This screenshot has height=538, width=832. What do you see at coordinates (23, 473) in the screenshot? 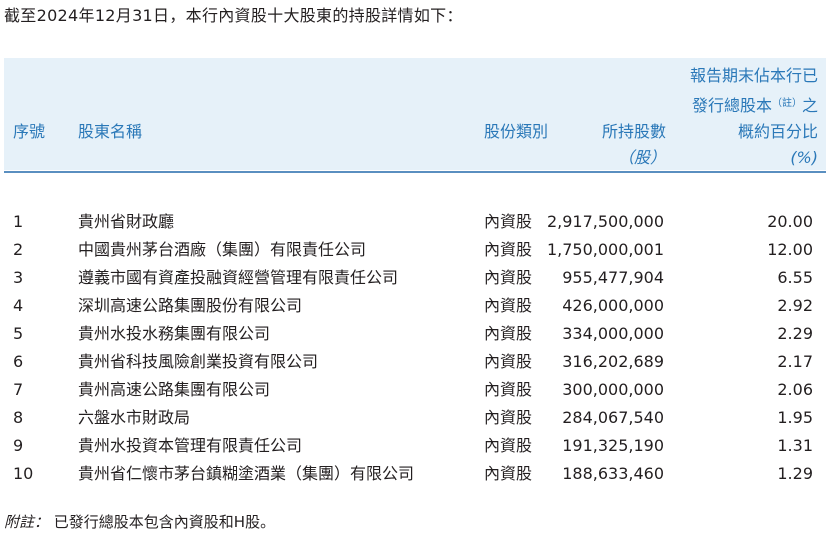
I see `row-no: 10` at bounding box center [23, 473].